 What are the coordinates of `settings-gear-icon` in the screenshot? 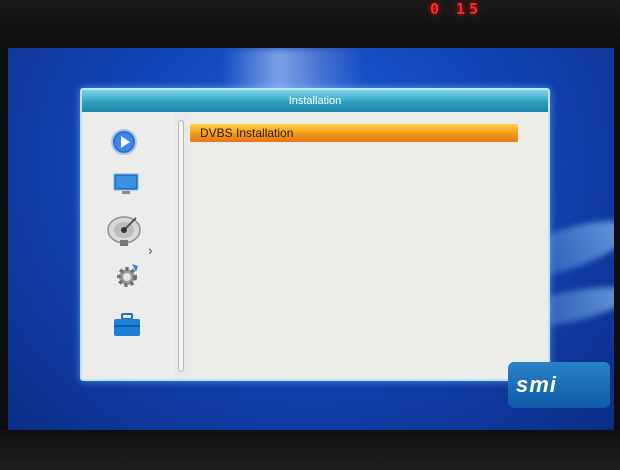 It's located at (127, 277).